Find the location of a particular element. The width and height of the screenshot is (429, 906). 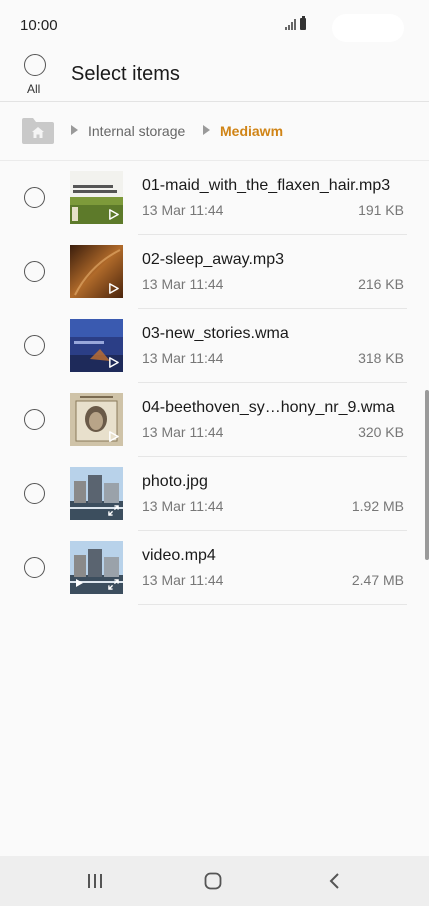

back-icon is located at coordinates (334, 881).